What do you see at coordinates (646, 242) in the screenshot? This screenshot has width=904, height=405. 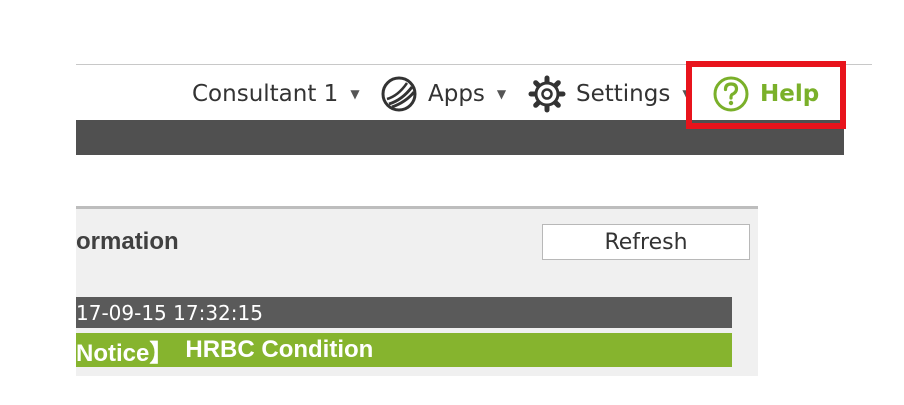 I see `refresh-button: Refresh` at bounding box center [646, 242].